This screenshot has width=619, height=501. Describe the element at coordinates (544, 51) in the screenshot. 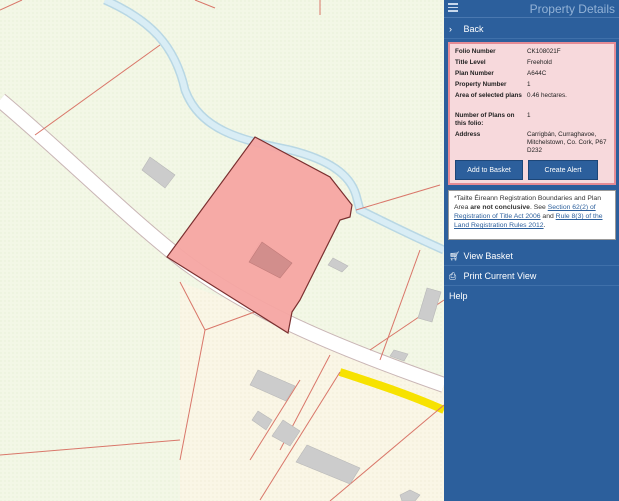

I see `folio-value: CK108021F` at that location.